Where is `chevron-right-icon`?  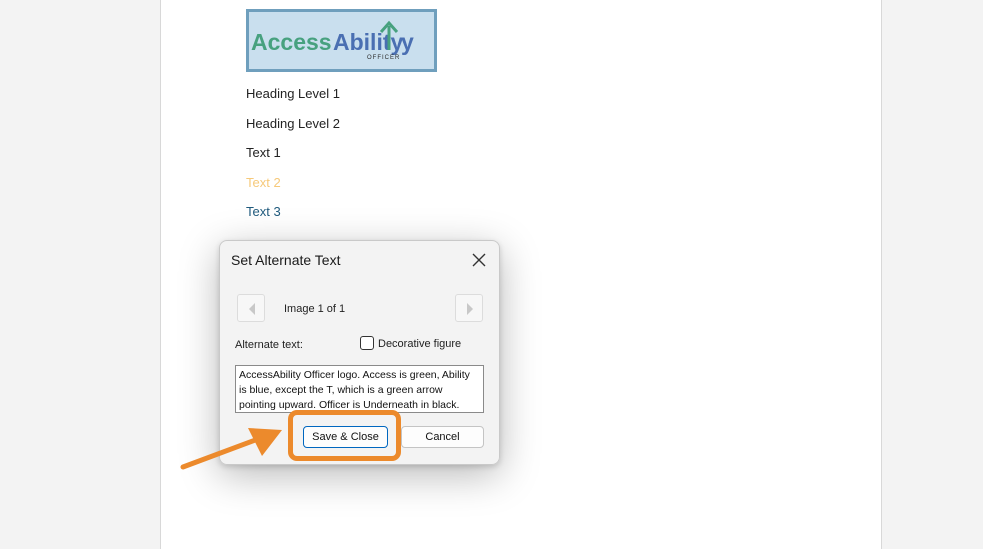
chevron-right-icon is located at coordinates (470, 309).